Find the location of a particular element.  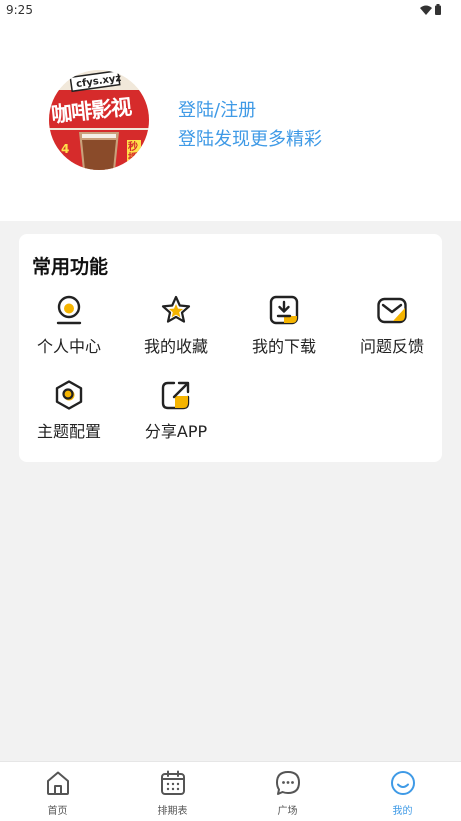

calendar-icon is located at coordinates (172, 782).